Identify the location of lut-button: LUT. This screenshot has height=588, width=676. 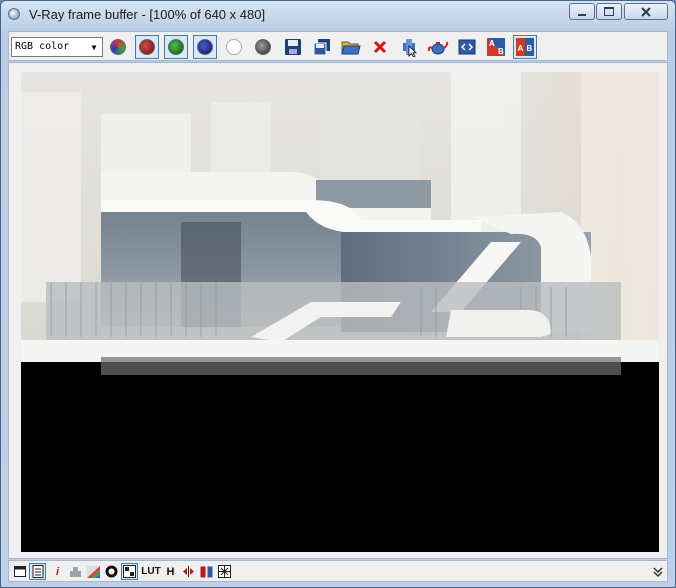
(151, 571).